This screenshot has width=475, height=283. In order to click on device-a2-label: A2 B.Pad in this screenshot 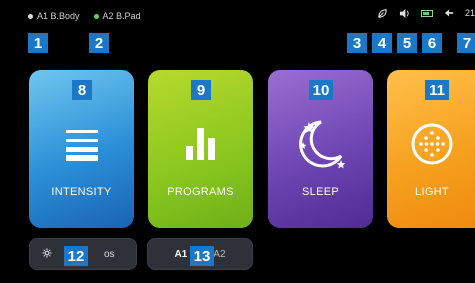, I will do `click(121, 16)`.